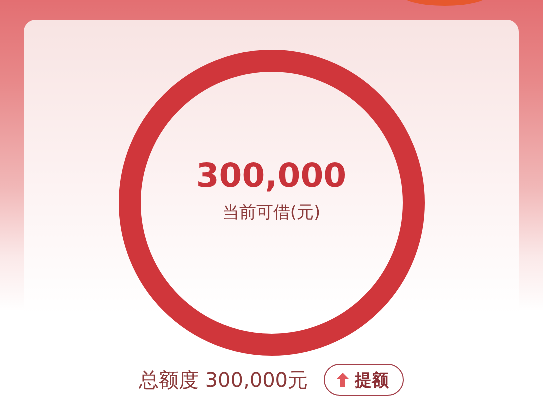 The height and width of the screenshot is (415, 543). Describe the element at coordinates (223, 380) in the screenshot. I see `total-limit: 总额度 300,000元` at that location.